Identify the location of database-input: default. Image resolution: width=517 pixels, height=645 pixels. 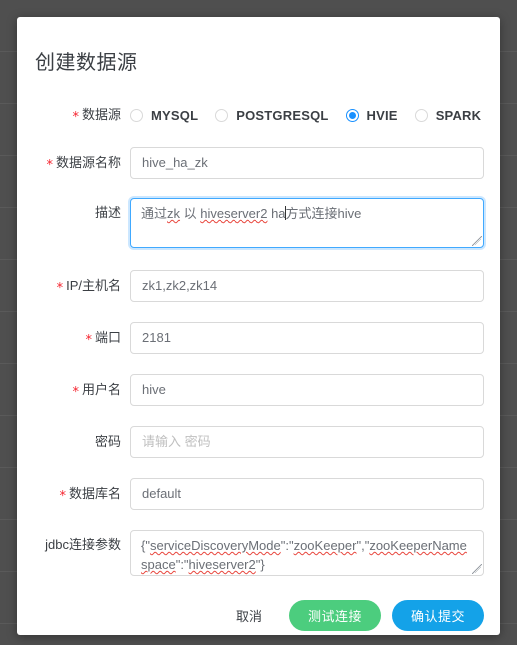
(307, 494).